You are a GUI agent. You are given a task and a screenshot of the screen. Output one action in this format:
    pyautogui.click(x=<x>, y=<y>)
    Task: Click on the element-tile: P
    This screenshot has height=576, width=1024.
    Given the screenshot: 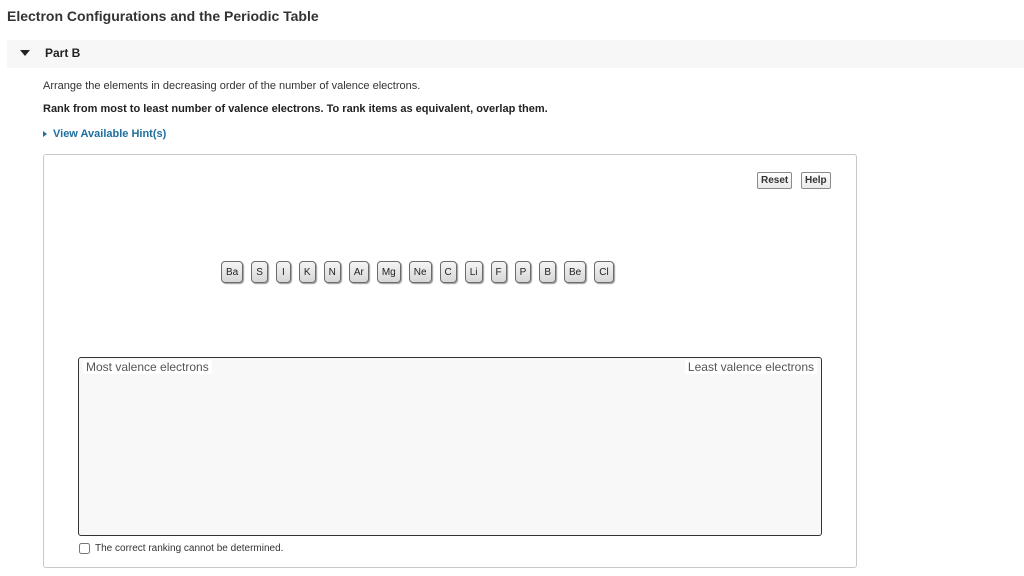 What is the action you would take?
    pyautogui.click(x=523, y=272)
    